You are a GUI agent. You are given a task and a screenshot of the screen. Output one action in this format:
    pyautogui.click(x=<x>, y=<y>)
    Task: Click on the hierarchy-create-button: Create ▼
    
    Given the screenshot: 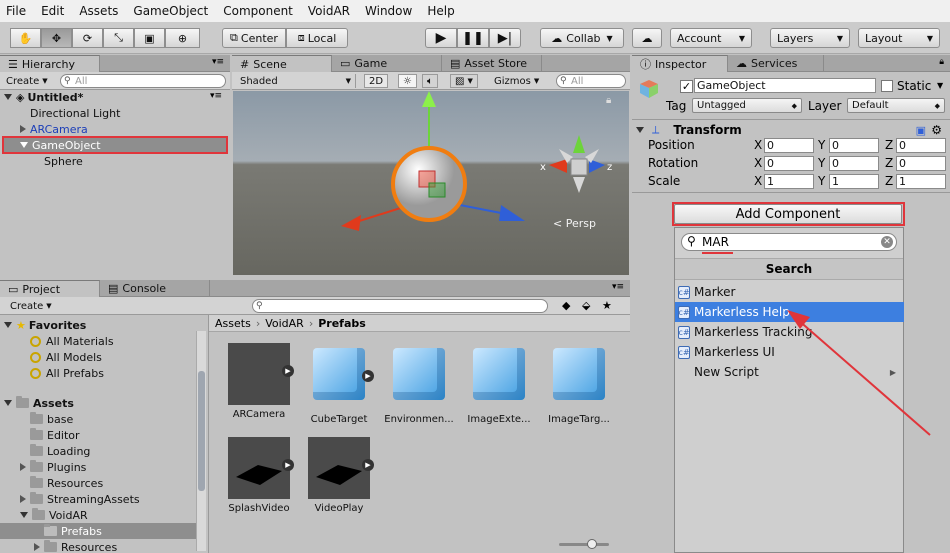 What is the action you would take?
    pyautogui.click(x=27, y=81)
    